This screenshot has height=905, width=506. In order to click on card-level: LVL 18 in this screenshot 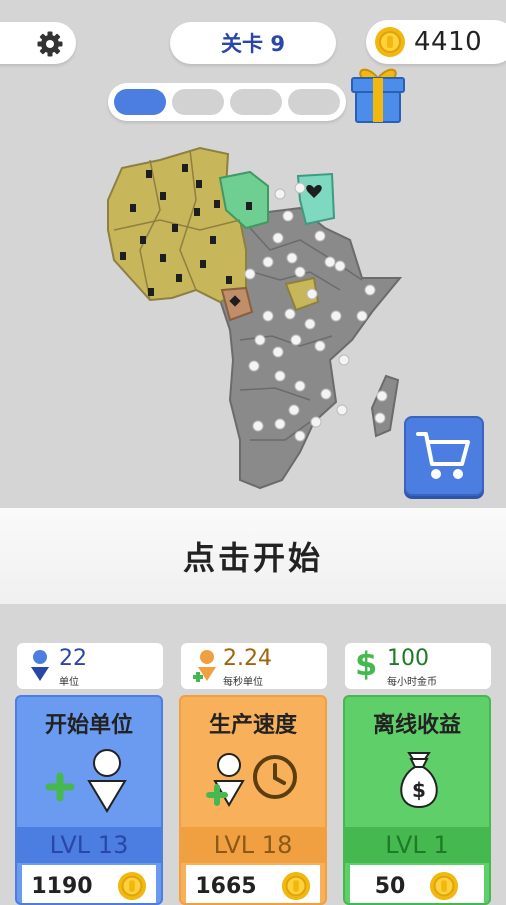, I will do `click(253, 845)`.